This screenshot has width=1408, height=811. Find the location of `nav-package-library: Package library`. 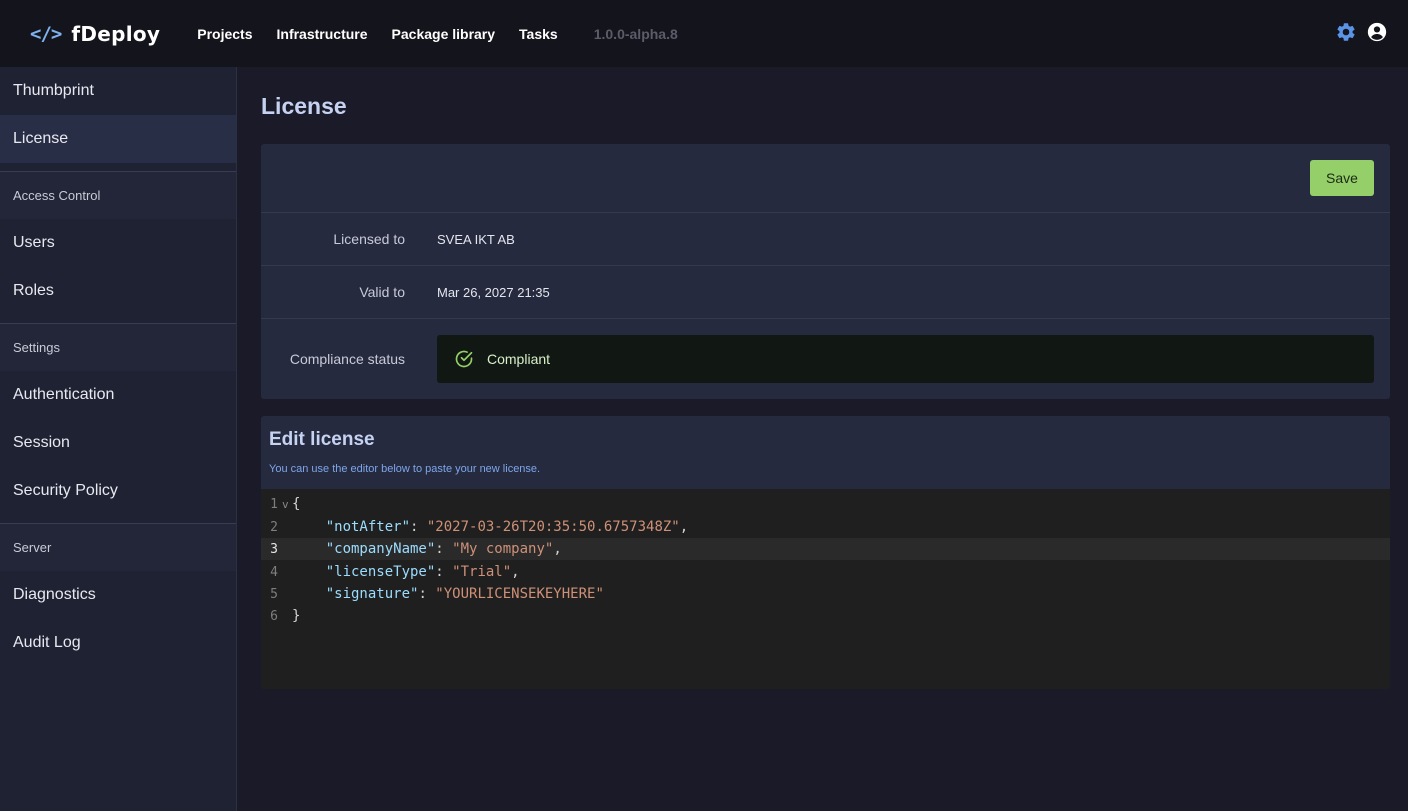

nav-package-library: Package library is located at coordinates (444, 34).